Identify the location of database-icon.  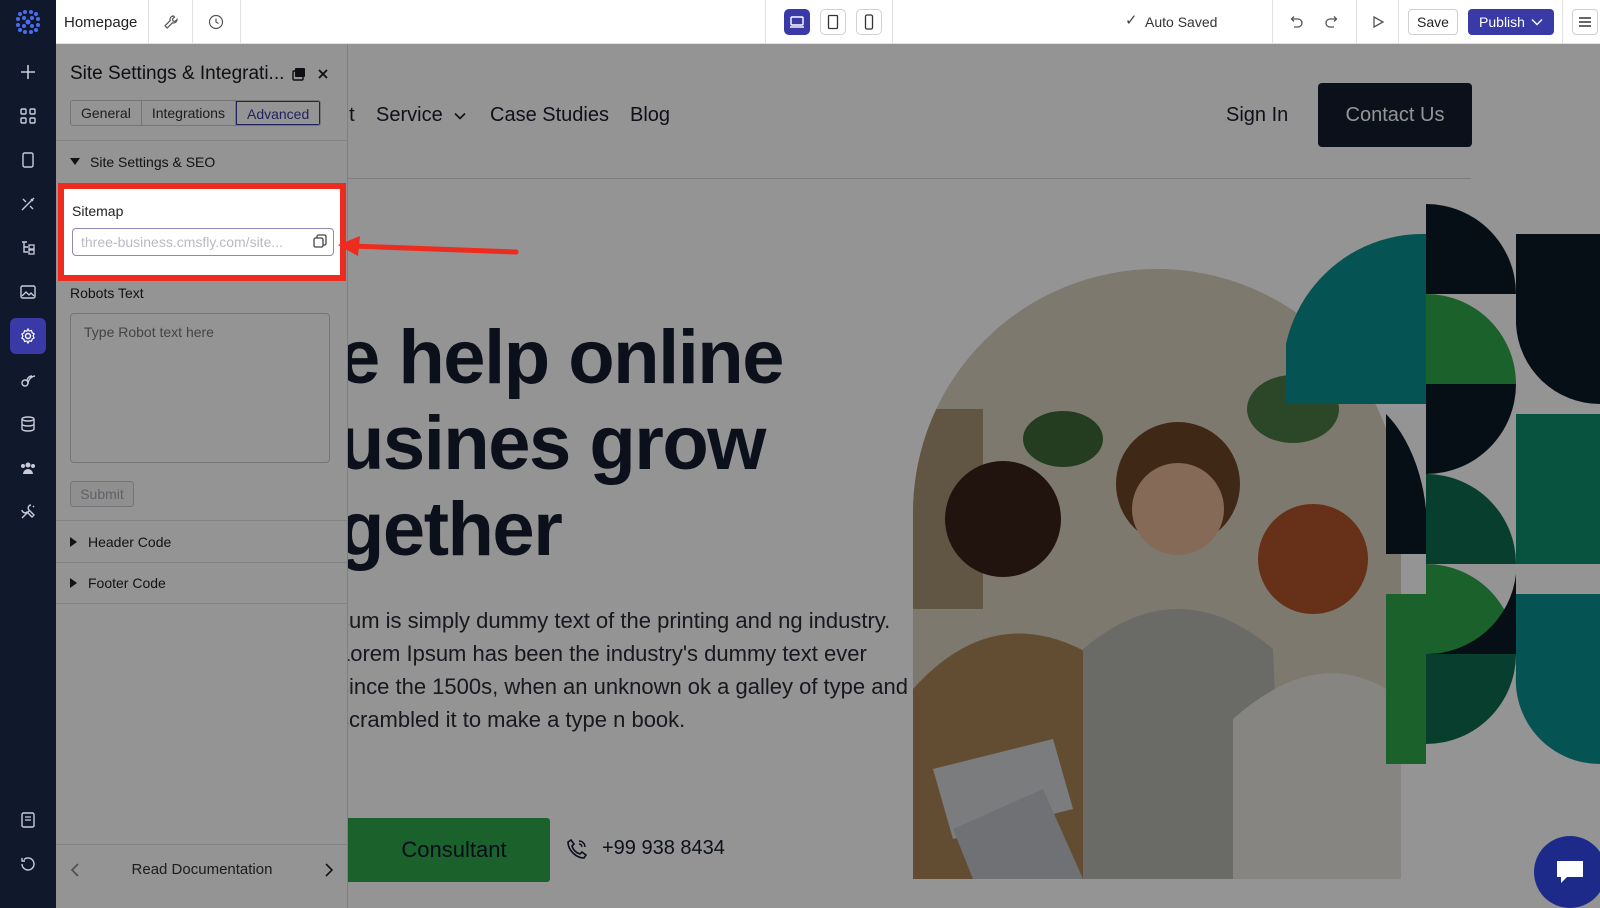
(28, 424).